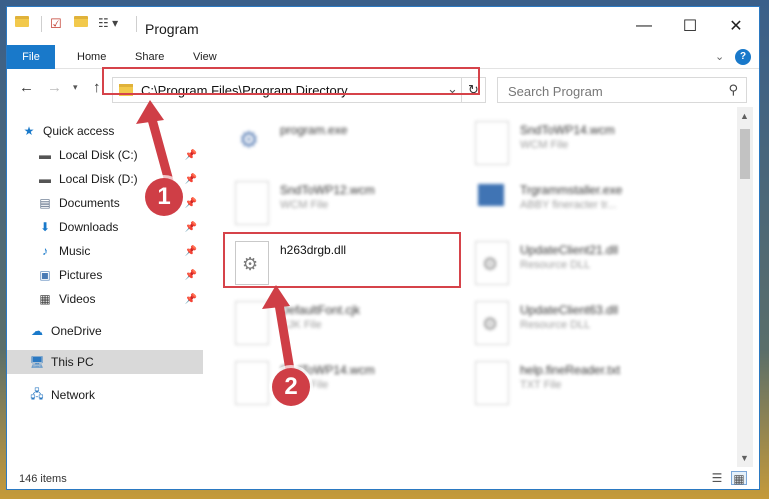  I want to click on annotation-arrows, so click(216, 243).